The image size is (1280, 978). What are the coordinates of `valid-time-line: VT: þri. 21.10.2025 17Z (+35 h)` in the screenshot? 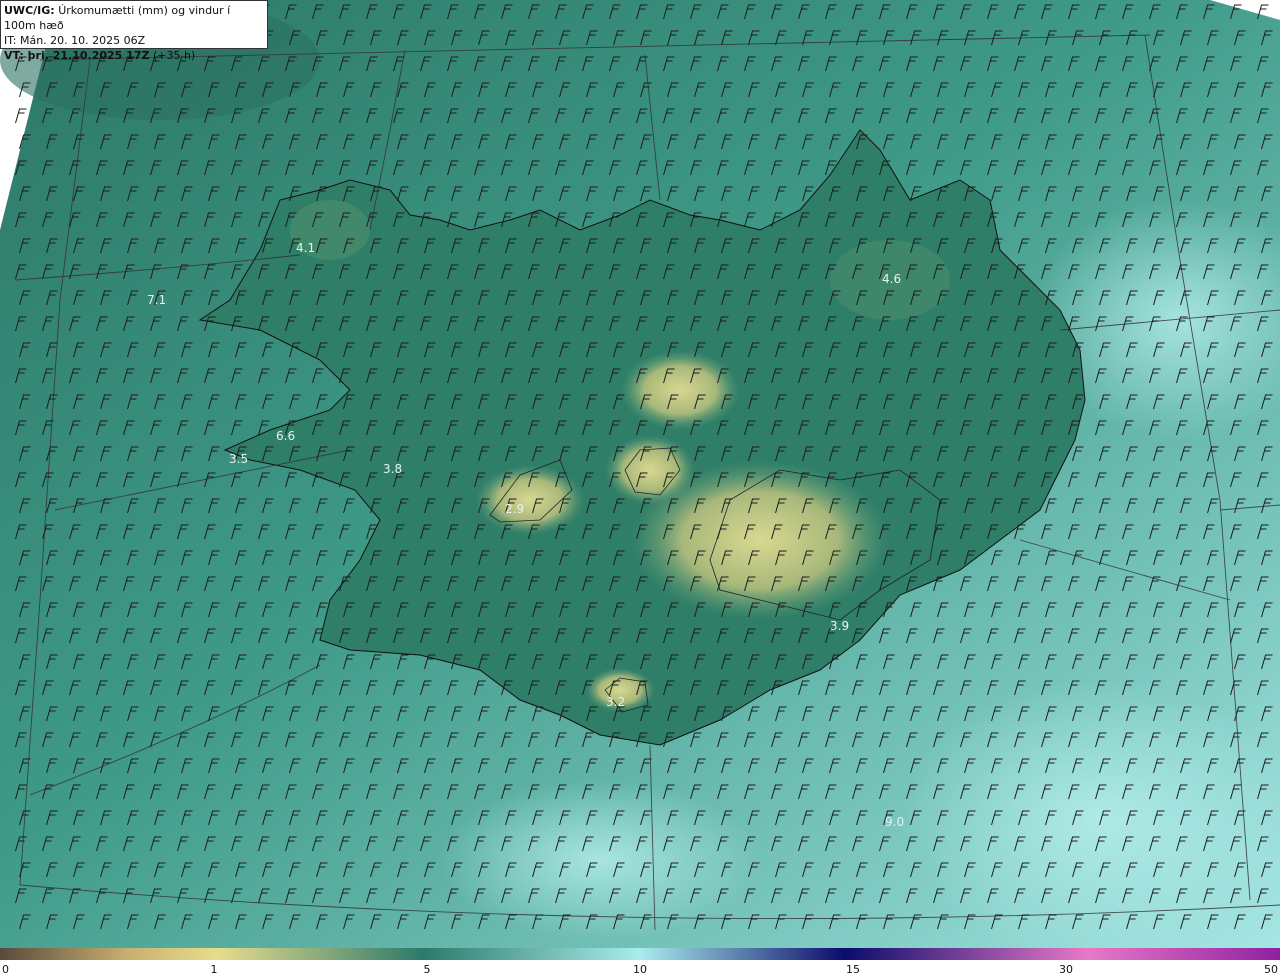 It's located at (134, 55).